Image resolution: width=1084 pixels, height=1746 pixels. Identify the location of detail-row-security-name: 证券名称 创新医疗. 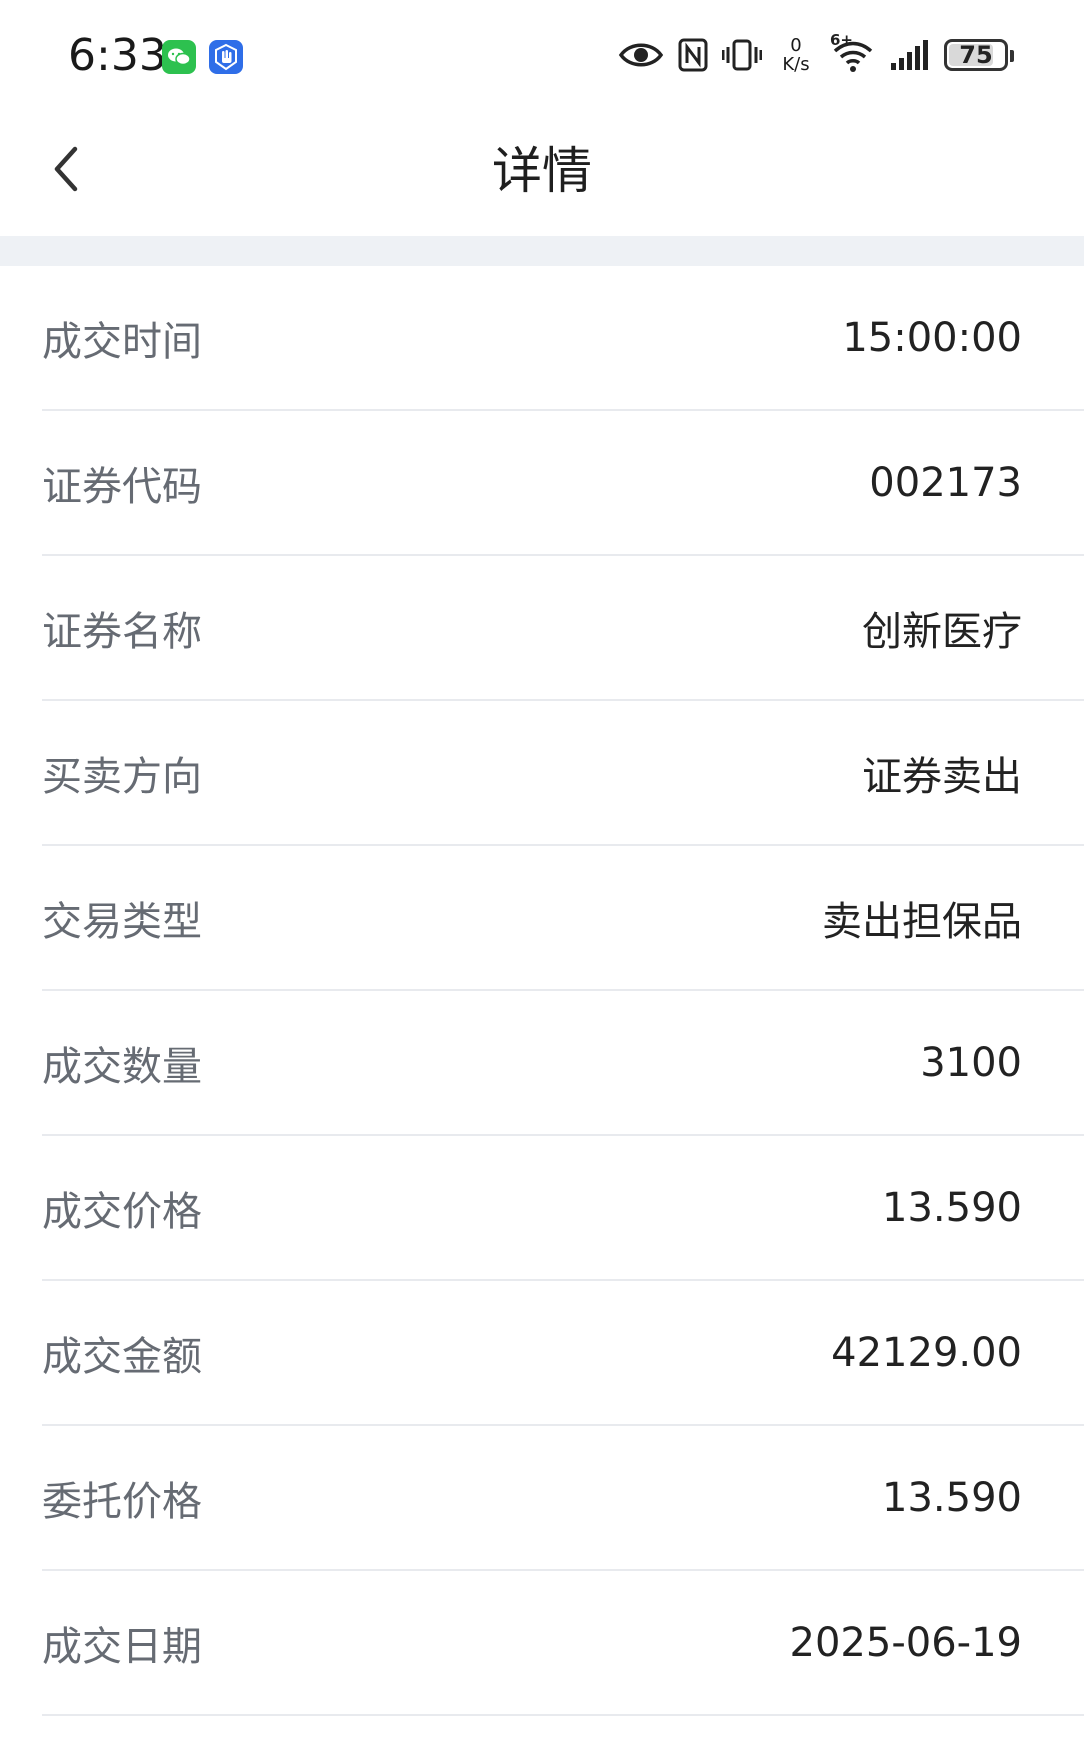
(563, 628).